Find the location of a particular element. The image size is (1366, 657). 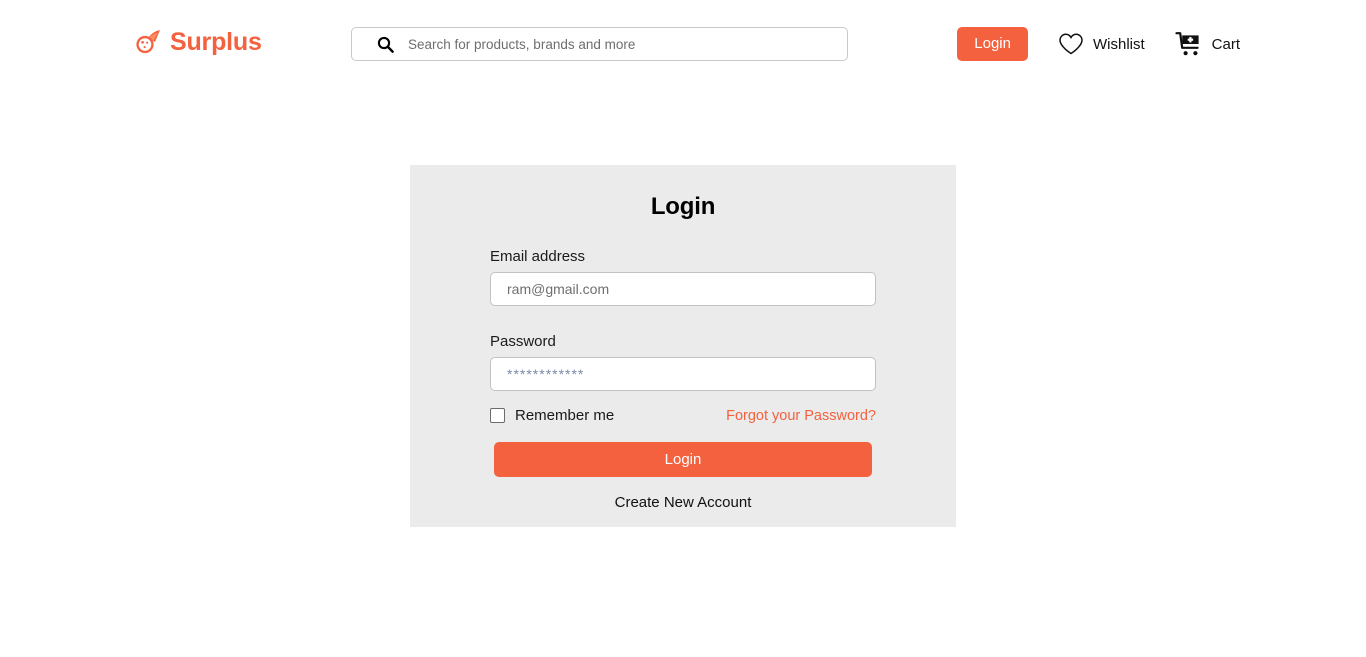

heart-icon is located at coordinates (1071, 44).